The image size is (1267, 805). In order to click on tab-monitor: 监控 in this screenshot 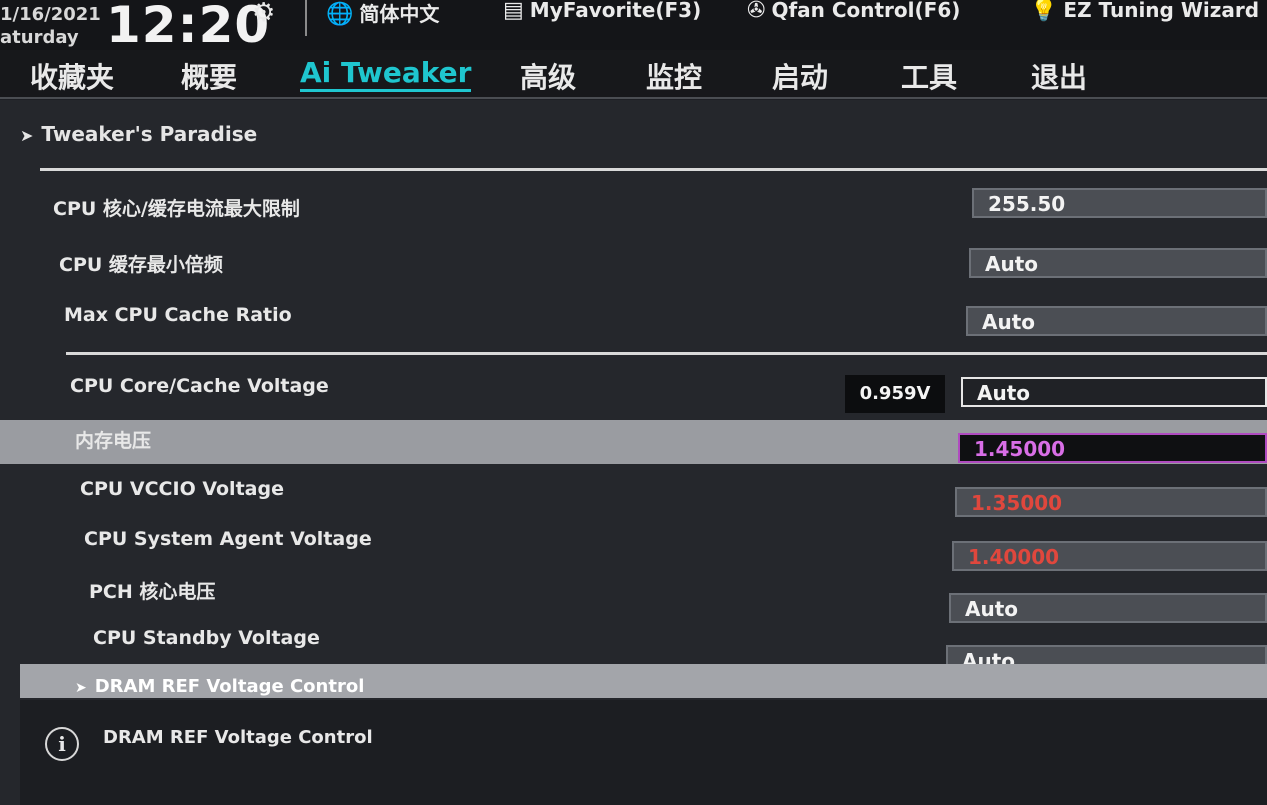, I will do `click(674, 76)`.